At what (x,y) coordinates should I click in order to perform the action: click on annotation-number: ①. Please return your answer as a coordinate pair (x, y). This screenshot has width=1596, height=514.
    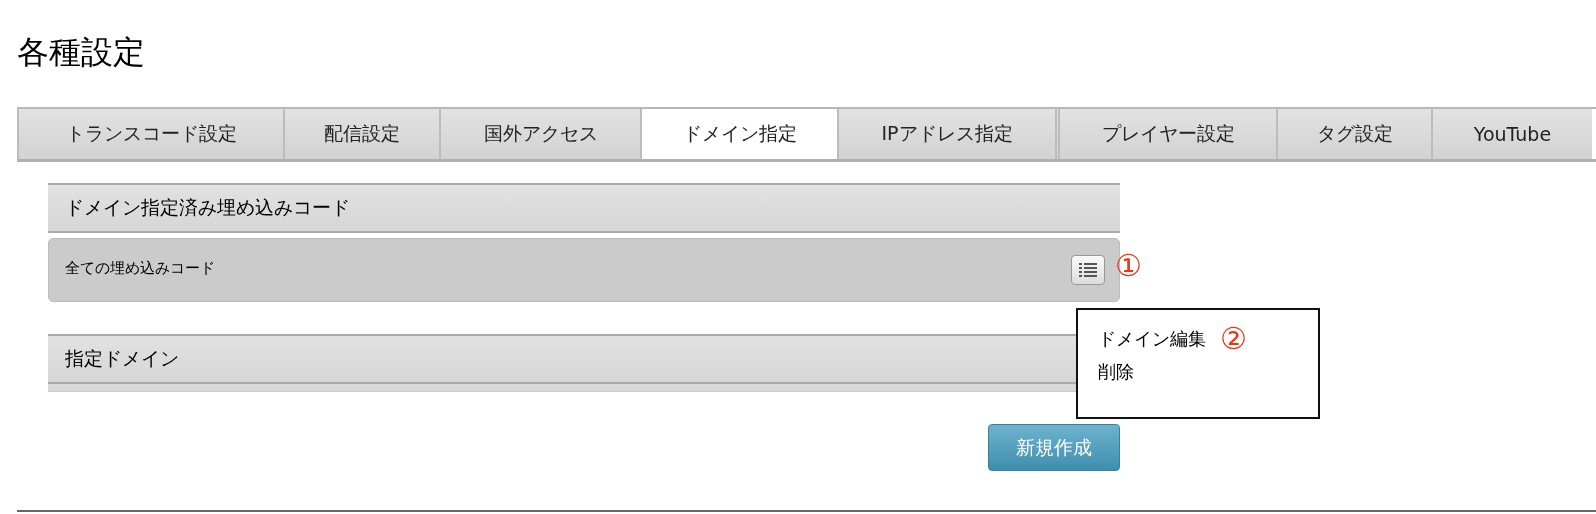
    Looking at the image, I should click on (1128, 266).